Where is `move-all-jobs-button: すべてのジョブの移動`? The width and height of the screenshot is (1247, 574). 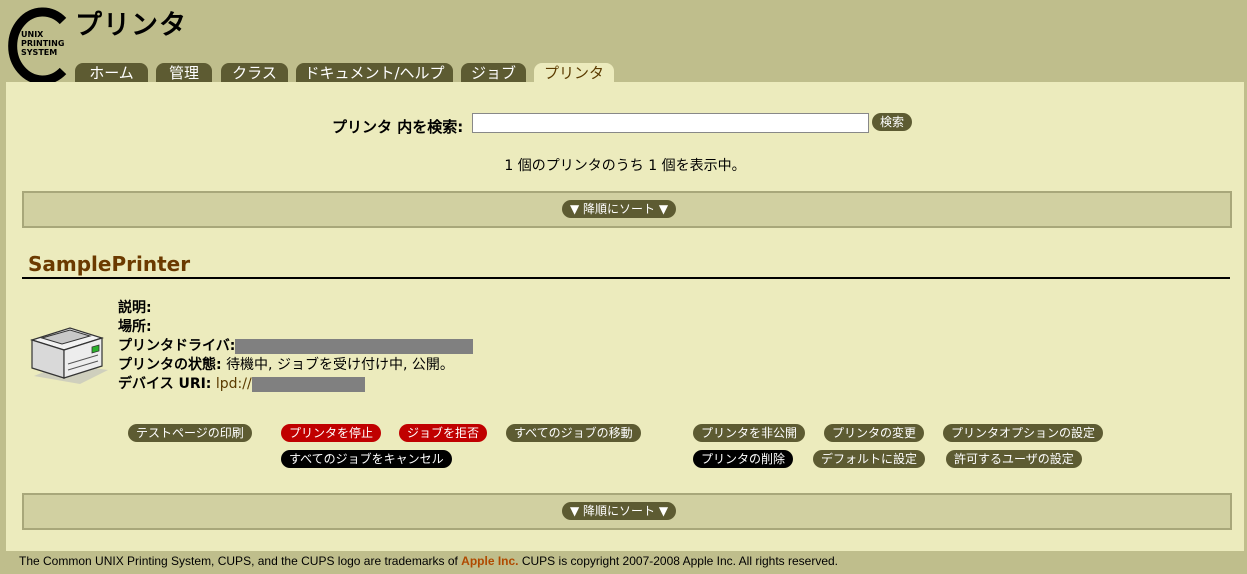
move-all-jobs-button: すべてのジョブの移動 is located at coordinates (573, 433).